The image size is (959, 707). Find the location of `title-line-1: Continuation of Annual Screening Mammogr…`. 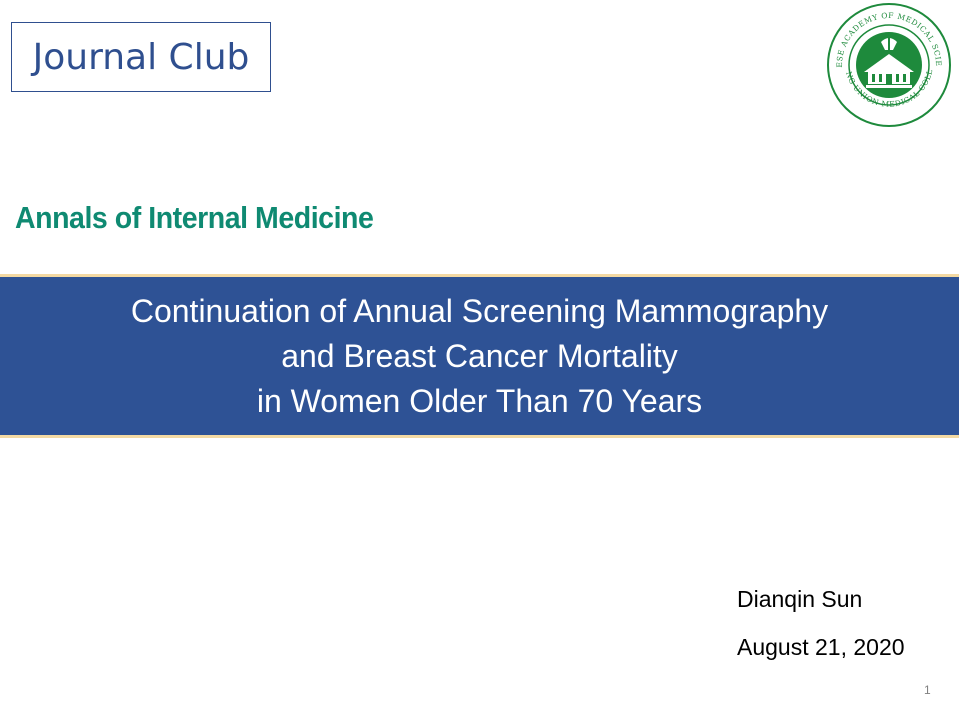

title-line-1: Continuation of Annual Screening Mammogr… is located at coordinates (479, 310).